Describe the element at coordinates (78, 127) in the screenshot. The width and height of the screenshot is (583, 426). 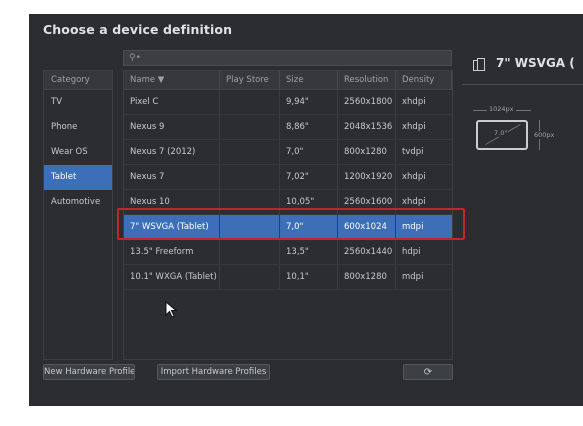
I see `category-item-phone: Phone` at that location.